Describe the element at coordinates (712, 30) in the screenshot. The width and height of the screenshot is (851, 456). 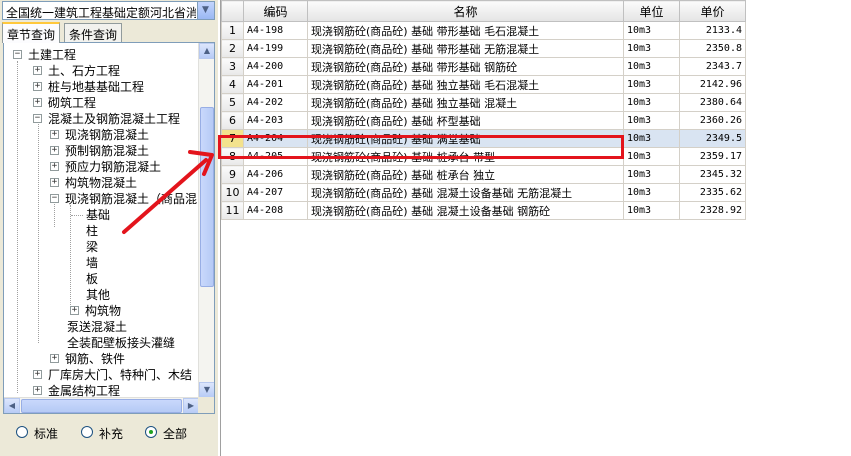
I see `cell-price: 2133.4` at that location.